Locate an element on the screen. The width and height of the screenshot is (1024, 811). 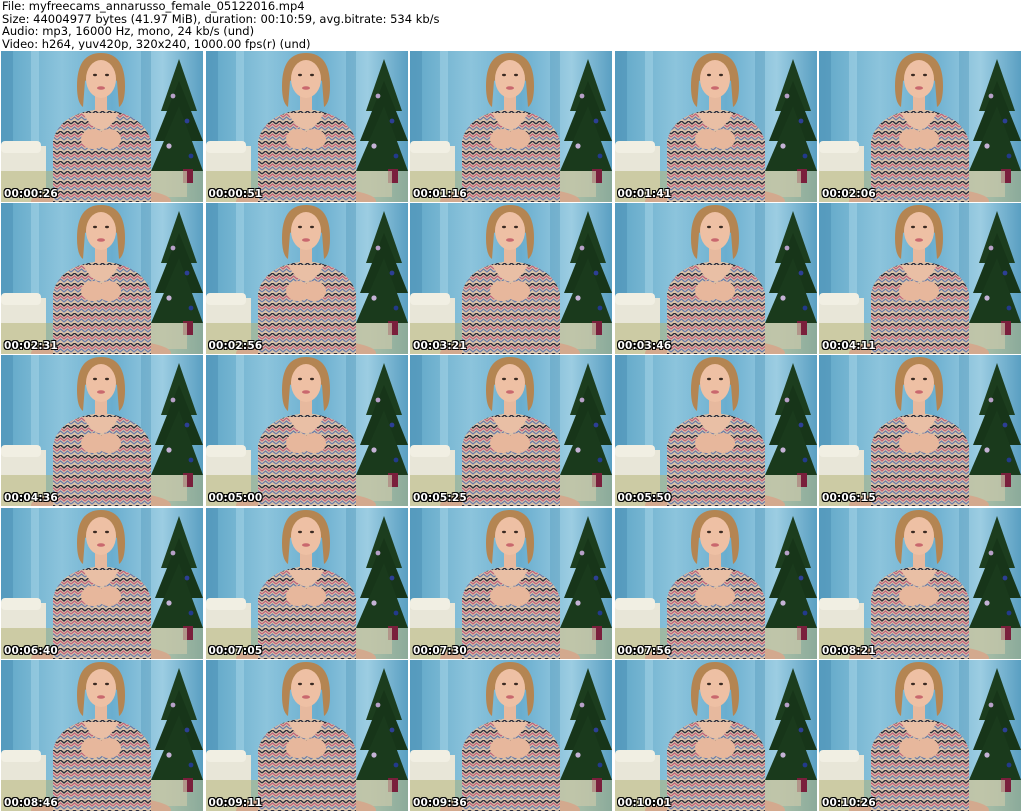
thumbnail-timestamp: 00:01:41 is located at coordinates (644, 194).